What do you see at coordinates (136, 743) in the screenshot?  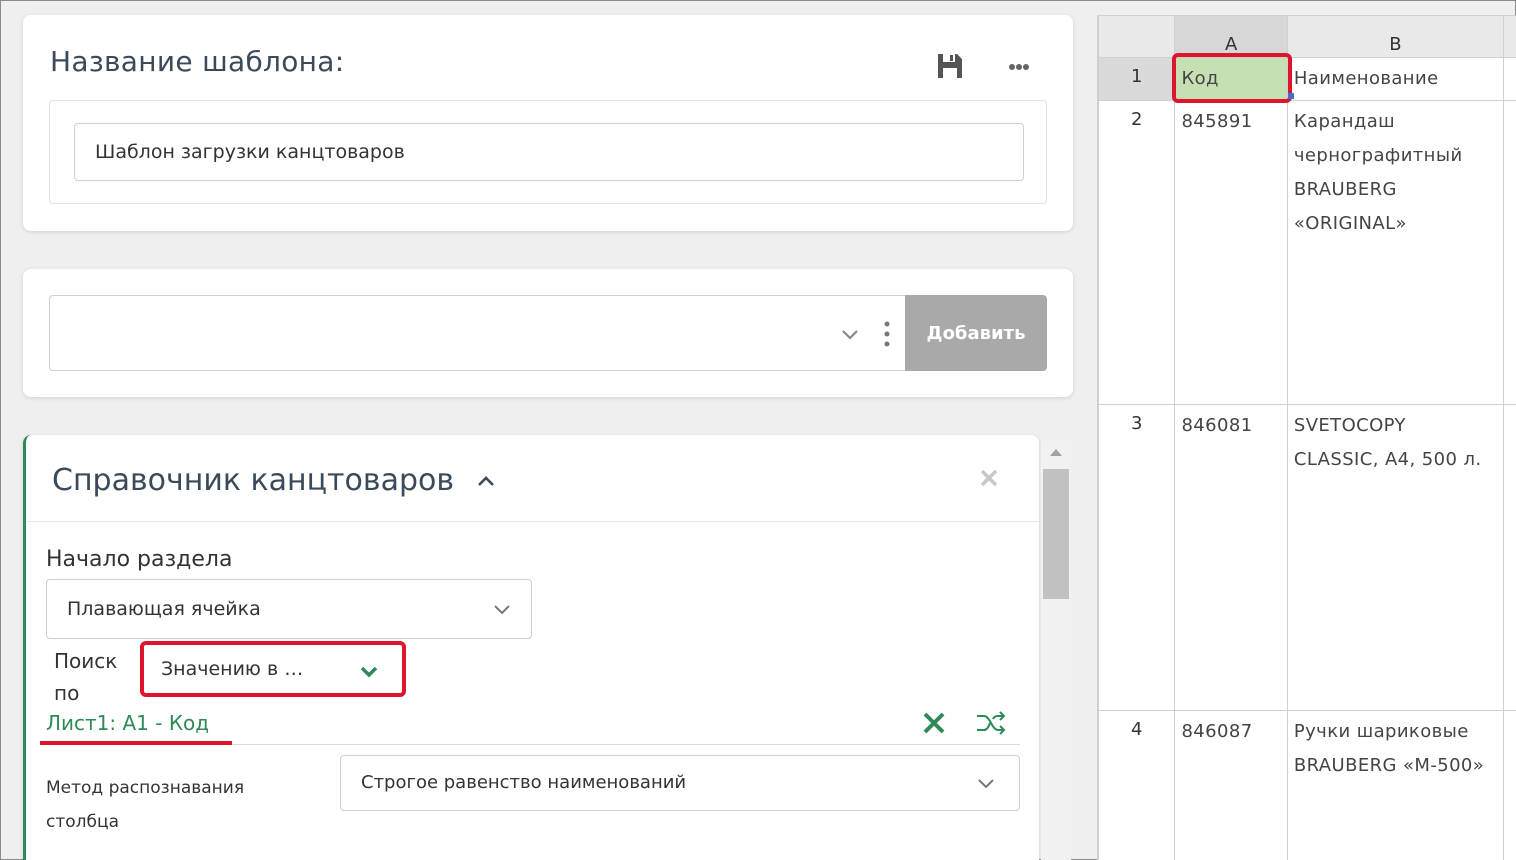 I see `reference-highlight` at bounding box center [136, 743].